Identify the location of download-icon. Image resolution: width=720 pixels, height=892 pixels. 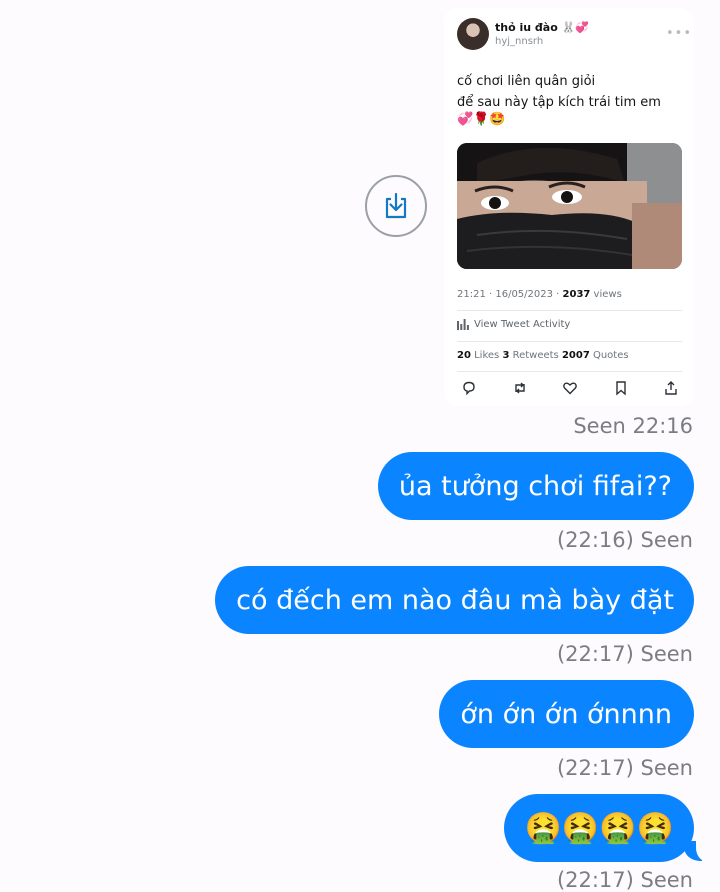
(396, 205).